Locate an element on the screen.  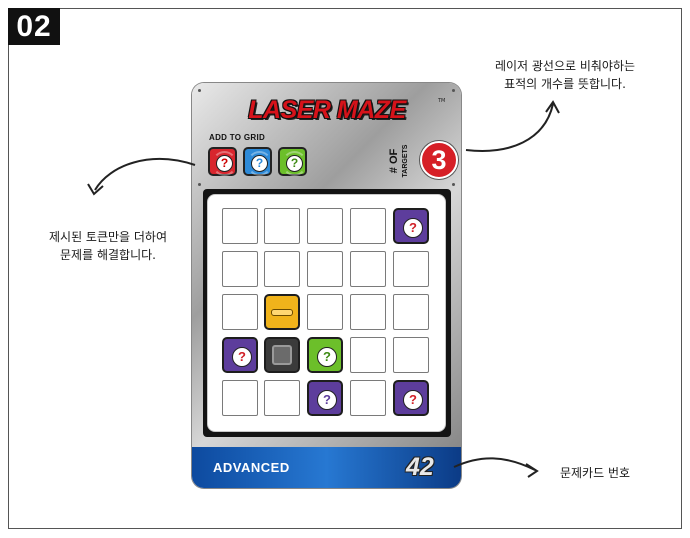
targets-arrow is located at coordinates (509, 127).